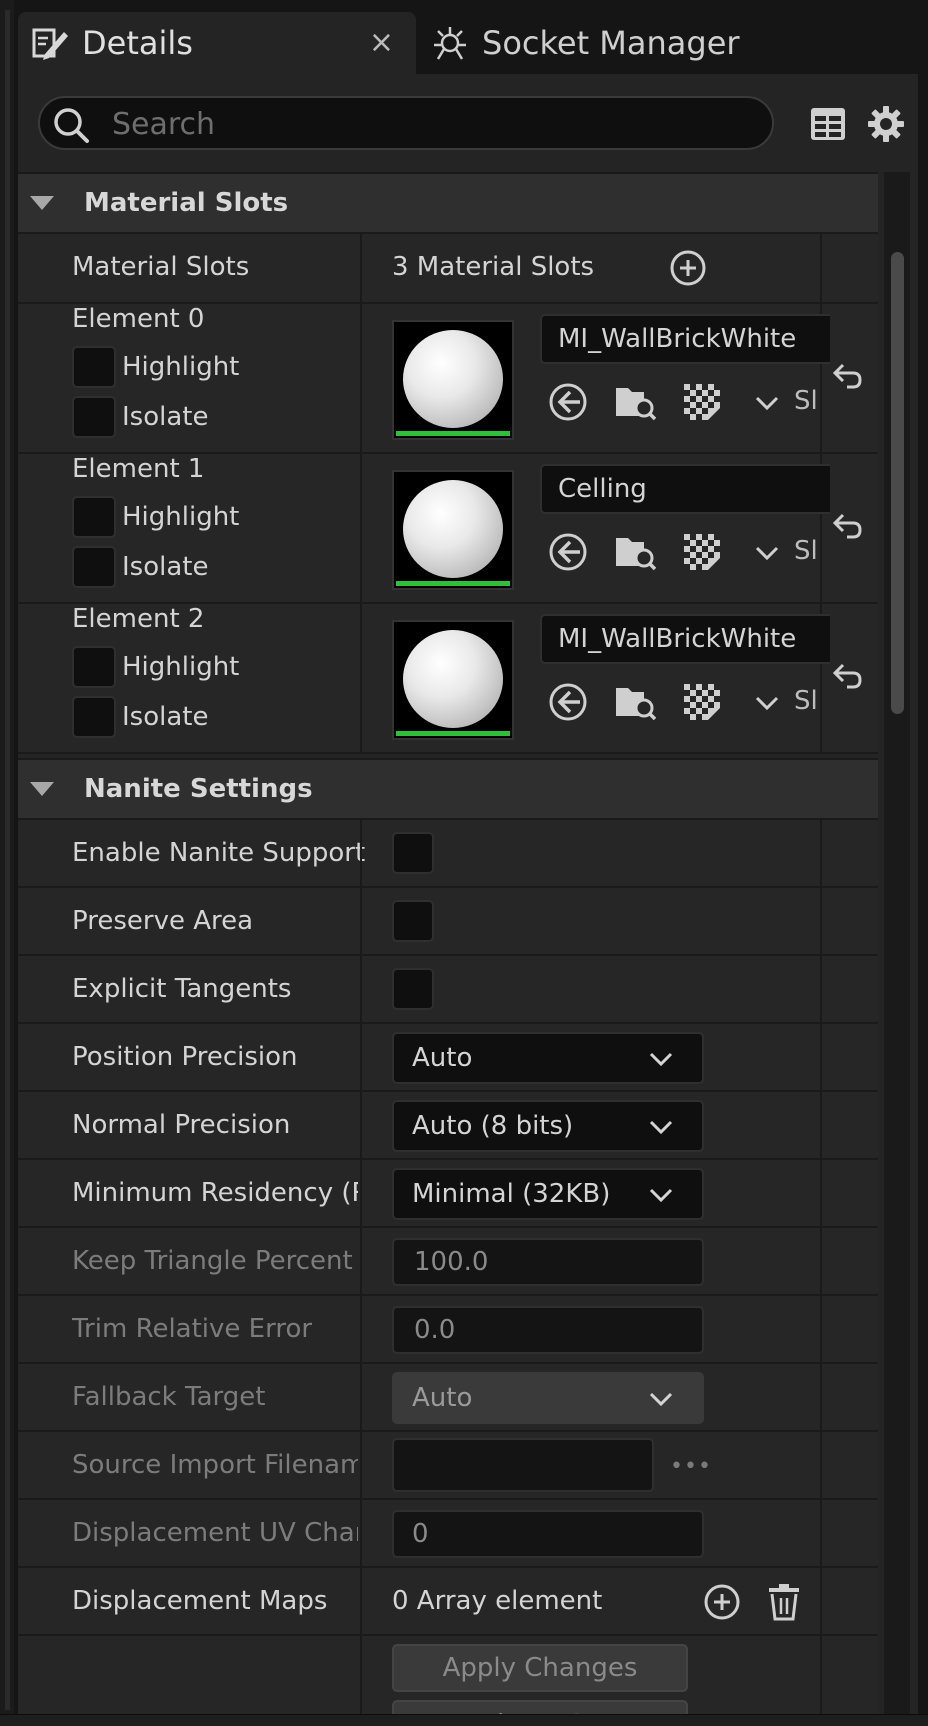 This screenshot has height=1726, width=928. Describe the element at coordinates (181, 667) in the screenshot. I see `highlight-label: Highlight` at that location.